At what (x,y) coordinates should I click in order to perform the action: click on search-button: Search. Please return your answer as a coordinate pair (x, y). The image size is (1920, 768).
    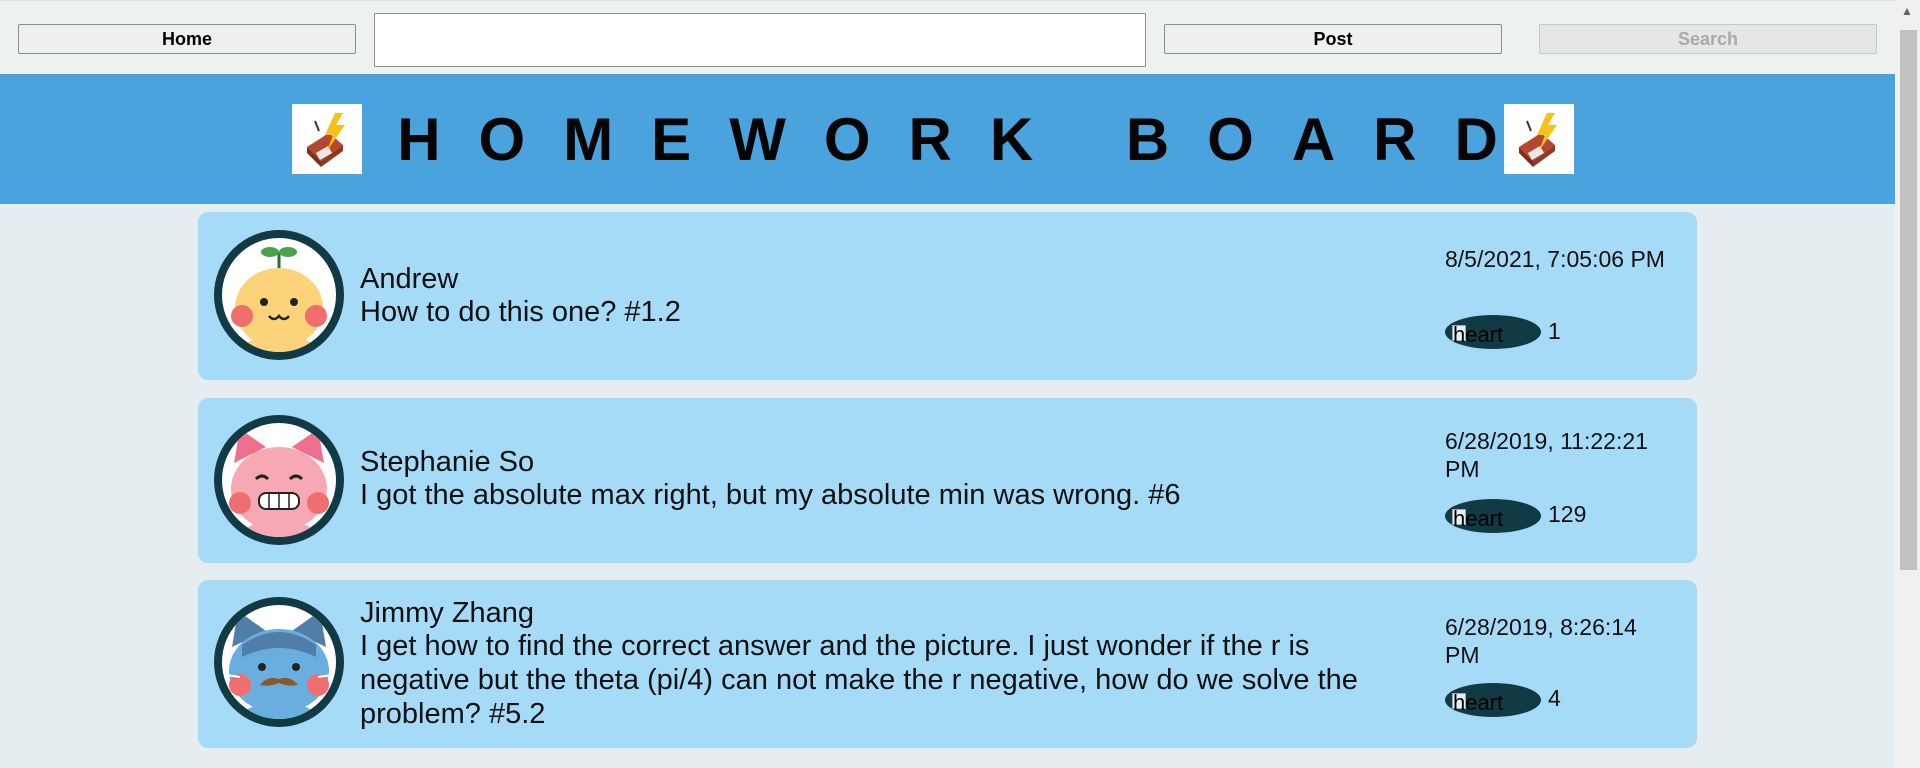
    Looking at the image, I should click on (1708, 39).